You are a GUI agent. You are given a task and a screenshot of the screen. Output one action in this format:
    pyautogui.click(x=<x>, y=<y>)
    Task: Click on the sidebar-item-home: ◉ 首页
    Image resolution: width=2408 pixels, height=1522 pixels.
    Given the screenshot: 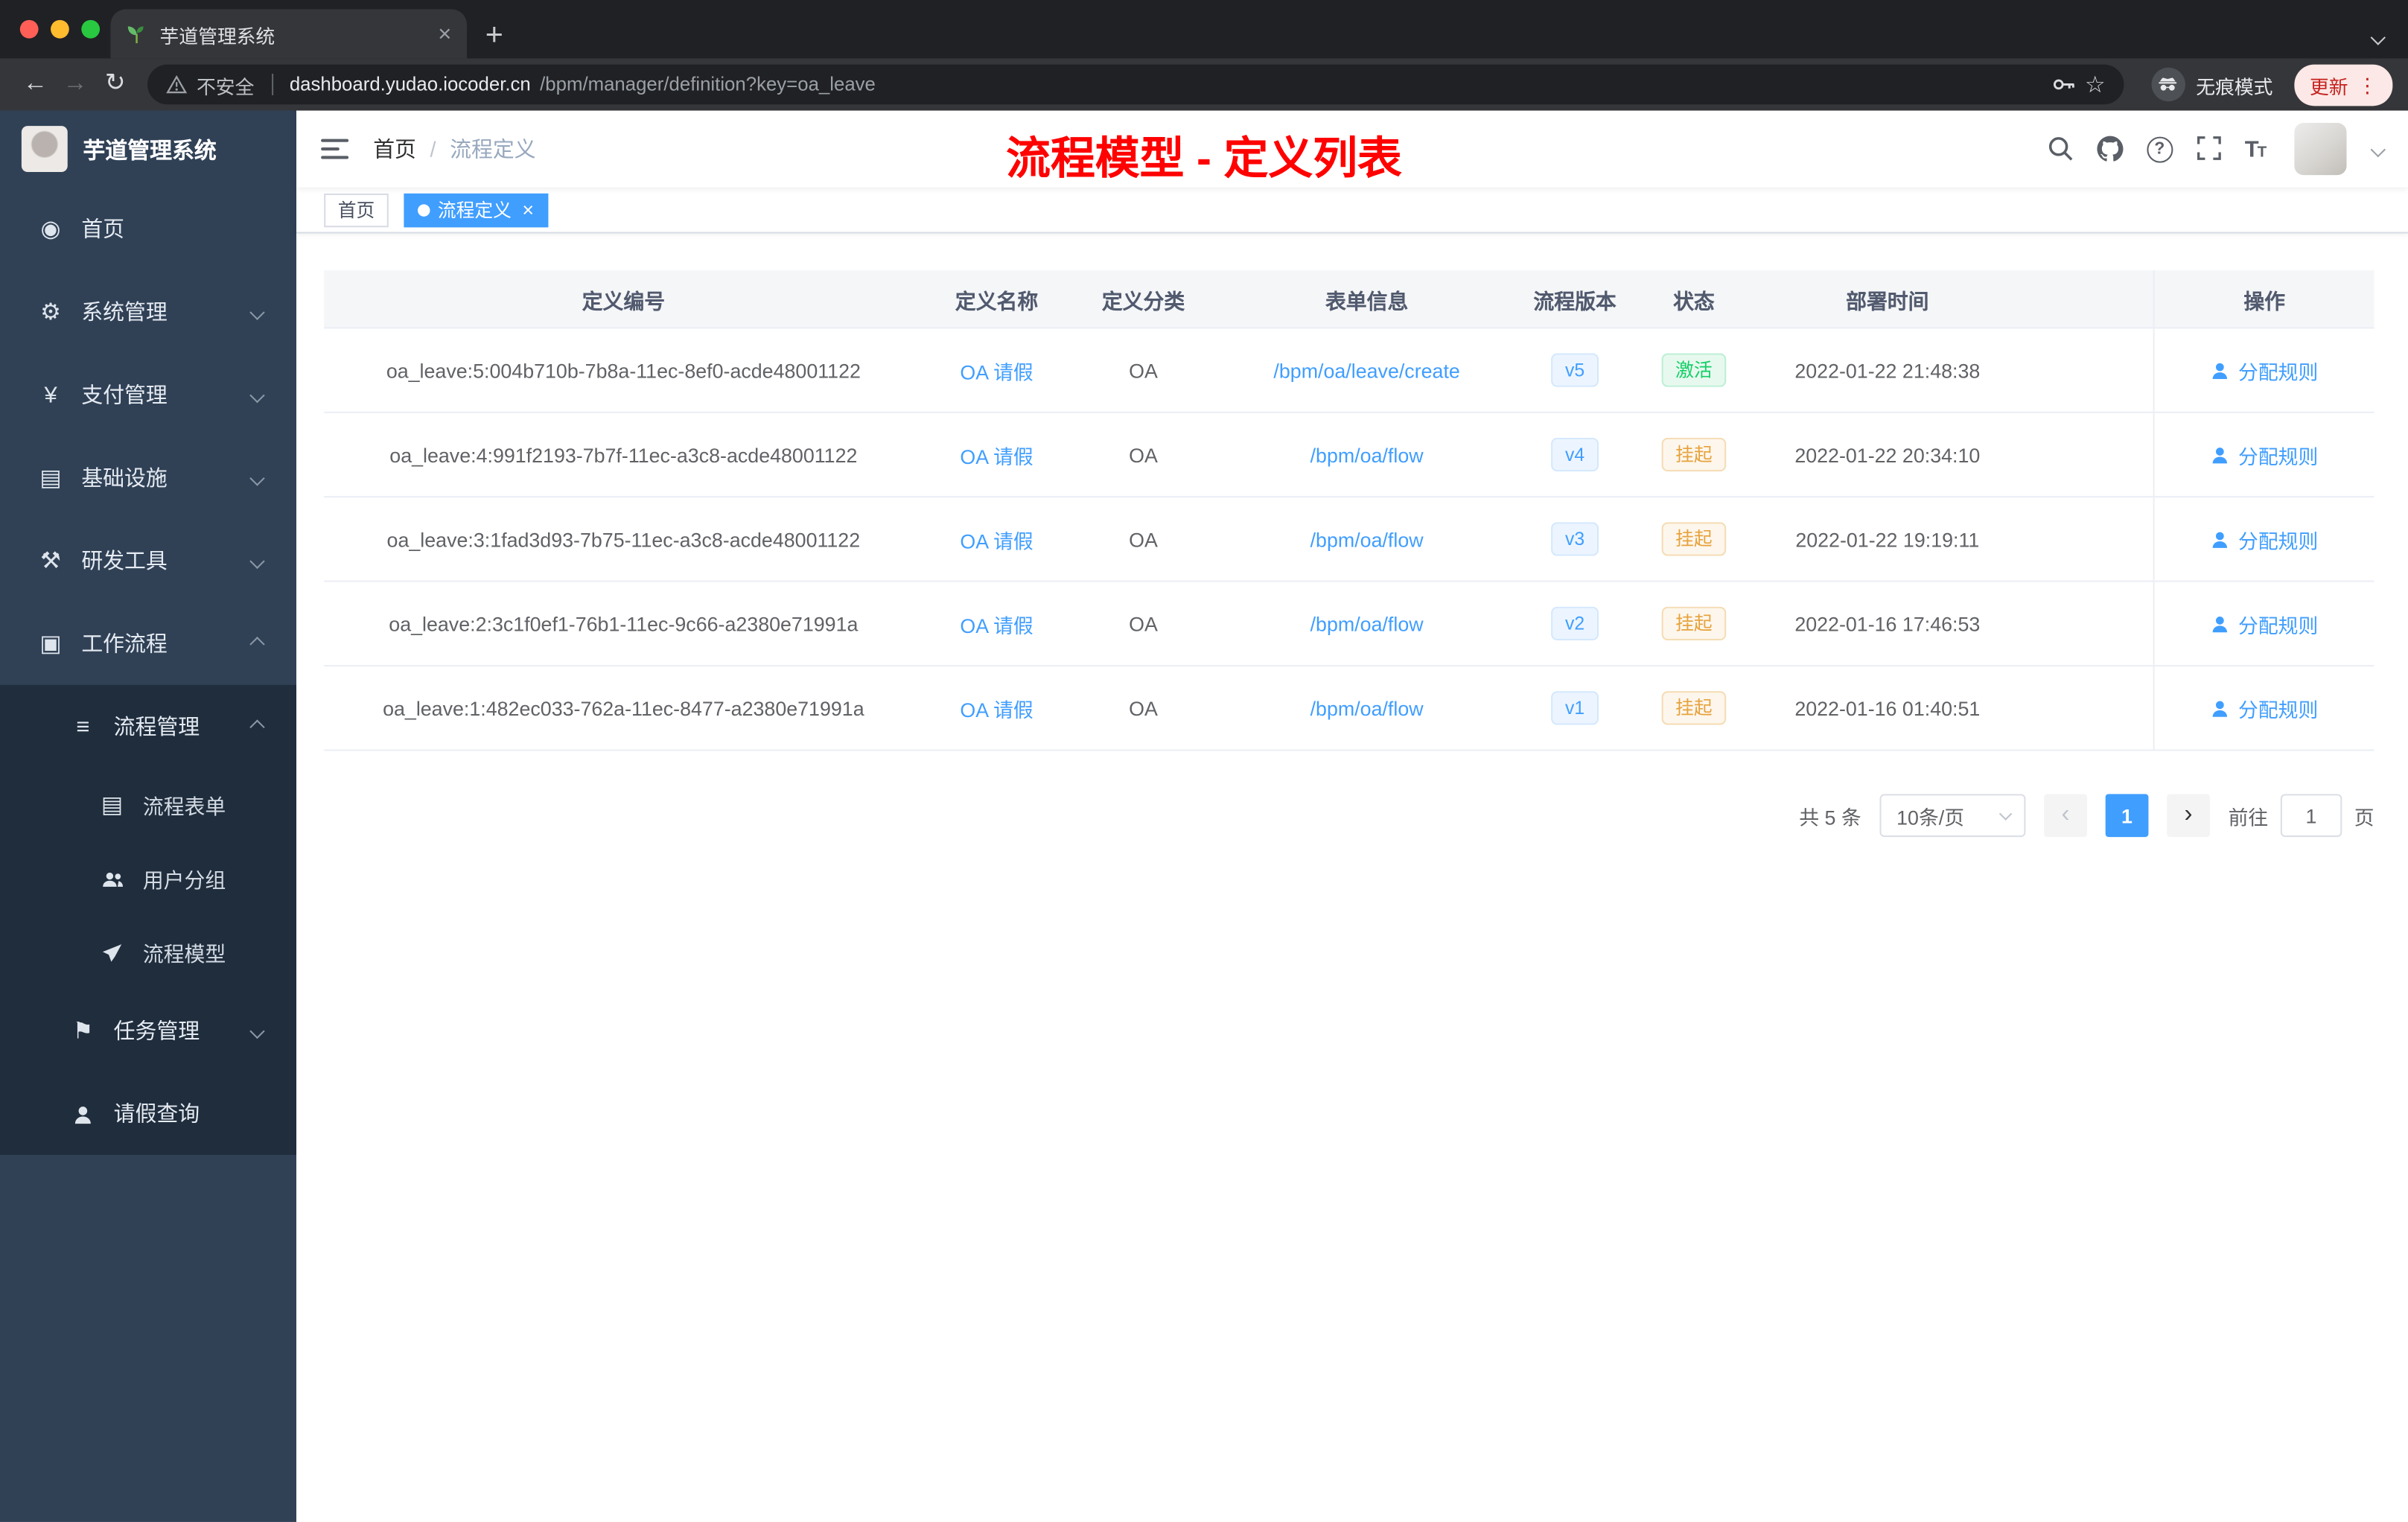 What is the action you would take?
    pyautogui.click(x=148, y=229)
    